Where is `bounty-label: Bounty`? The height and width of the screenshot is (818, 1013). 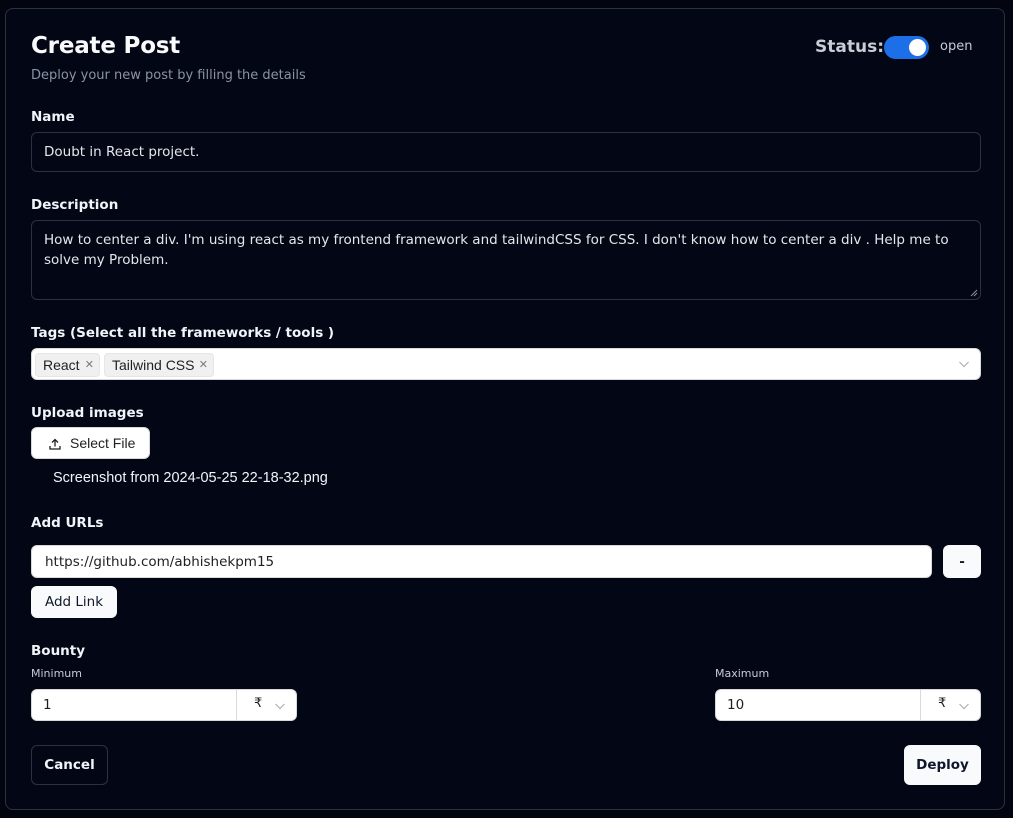
bounty-label: Bounty is located at coordinates (58, 651).